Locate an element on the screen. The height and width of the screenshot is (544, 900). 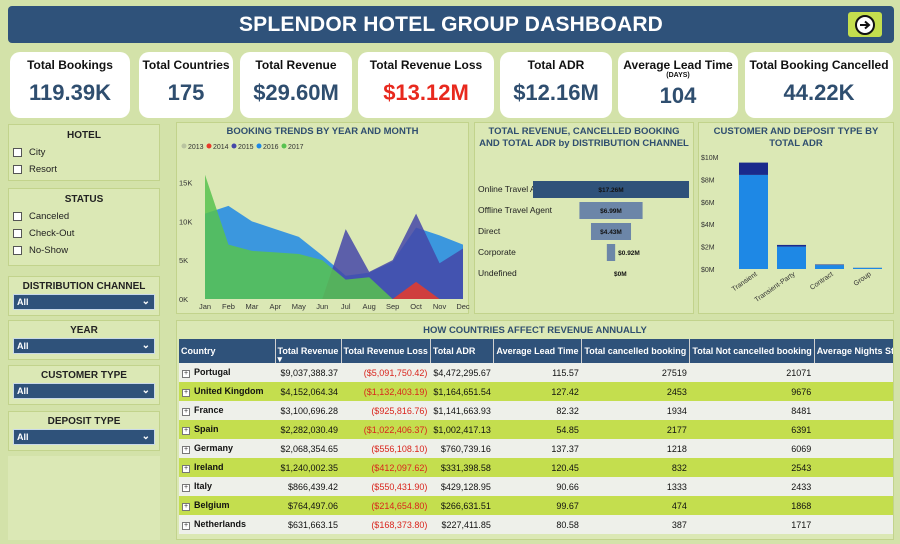
table-cell: 127.42 is located at coordinates (537, 391).